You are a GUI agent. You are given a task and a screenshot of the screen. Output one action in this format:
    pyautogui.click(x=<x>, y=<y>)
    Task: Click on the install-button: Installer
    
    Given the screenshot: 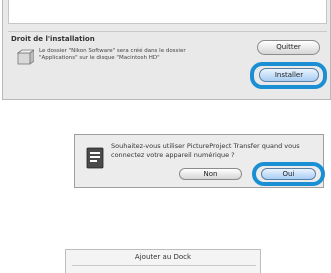 What is the action you would take?
    pyautogui.click(x=289, y=75)
    